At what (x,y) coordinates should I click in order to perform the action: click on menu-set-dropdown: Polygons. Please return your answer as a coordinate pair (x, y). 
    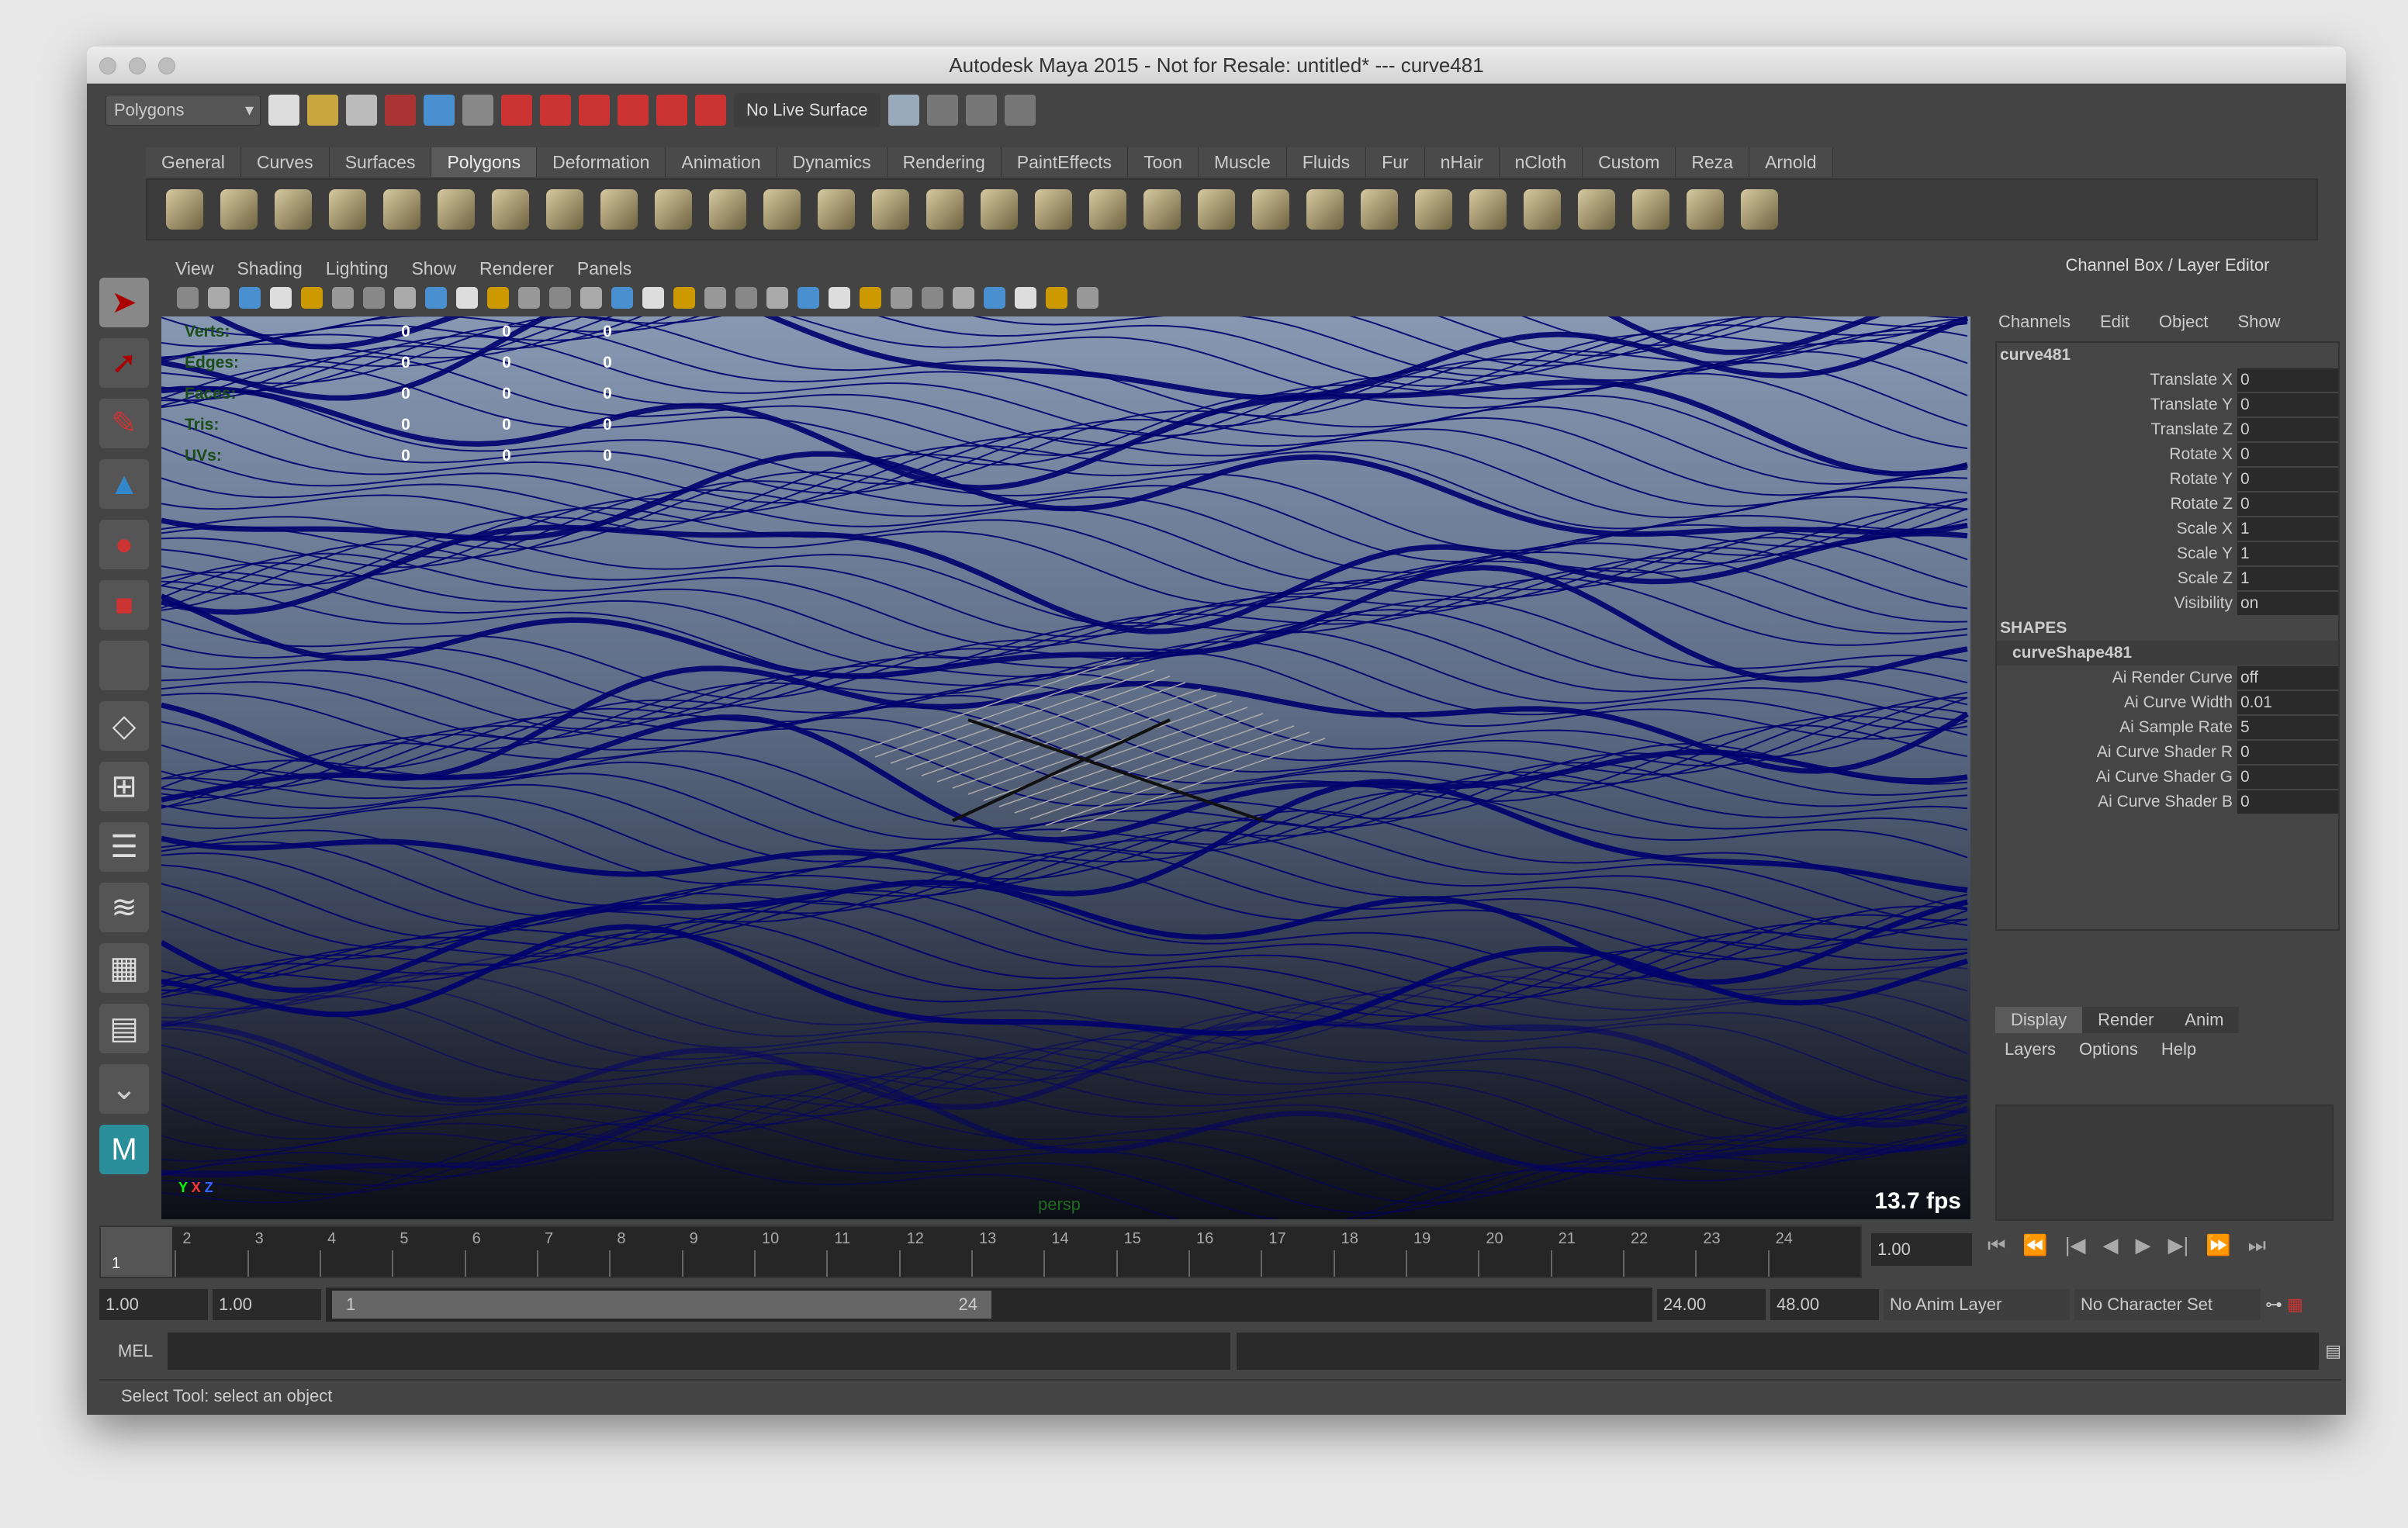
    Looking at the image, I should click on (183, 110).